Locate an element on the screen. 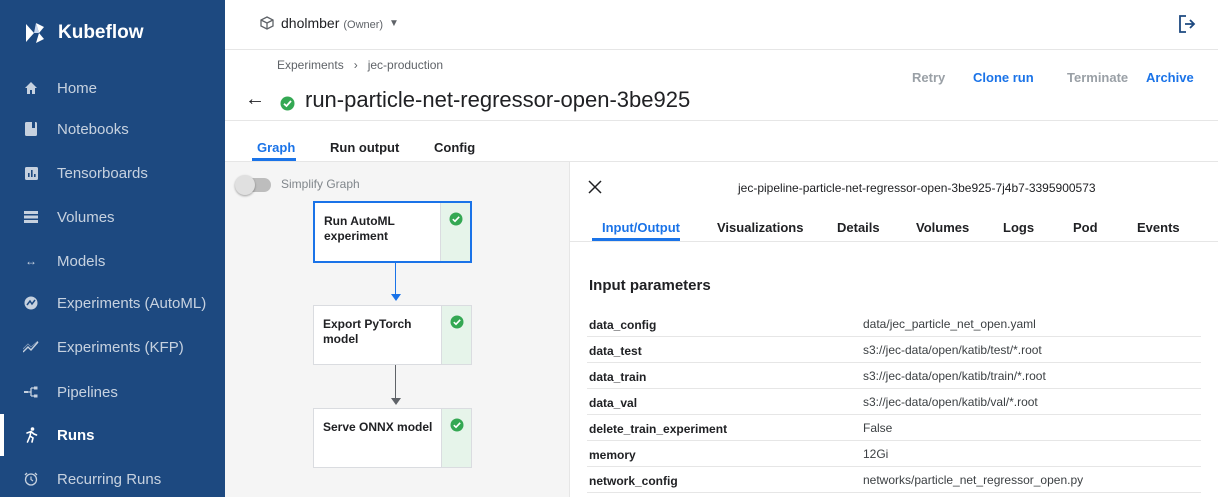  sidebar-item-tensorboards: Tensorboards is located at coordinates (112, 173).